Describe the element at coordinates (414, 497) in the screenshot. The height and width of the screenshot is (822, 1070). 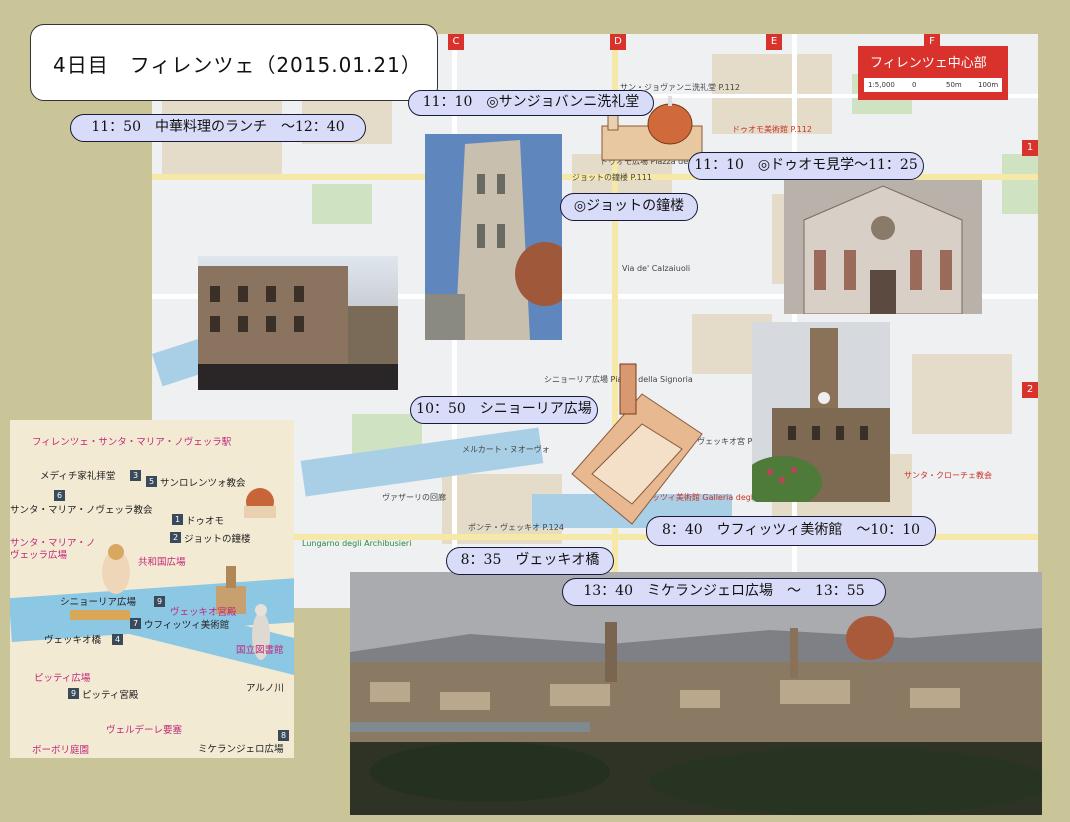
I see `map-label-vasari: ヴァザーリの回廊` at that location.